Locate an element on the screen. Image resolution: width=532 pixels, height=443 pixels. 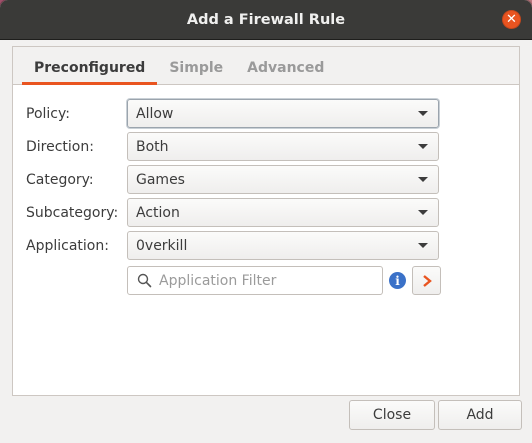
direction-label: Direction: is located at coordinates (60, 146).